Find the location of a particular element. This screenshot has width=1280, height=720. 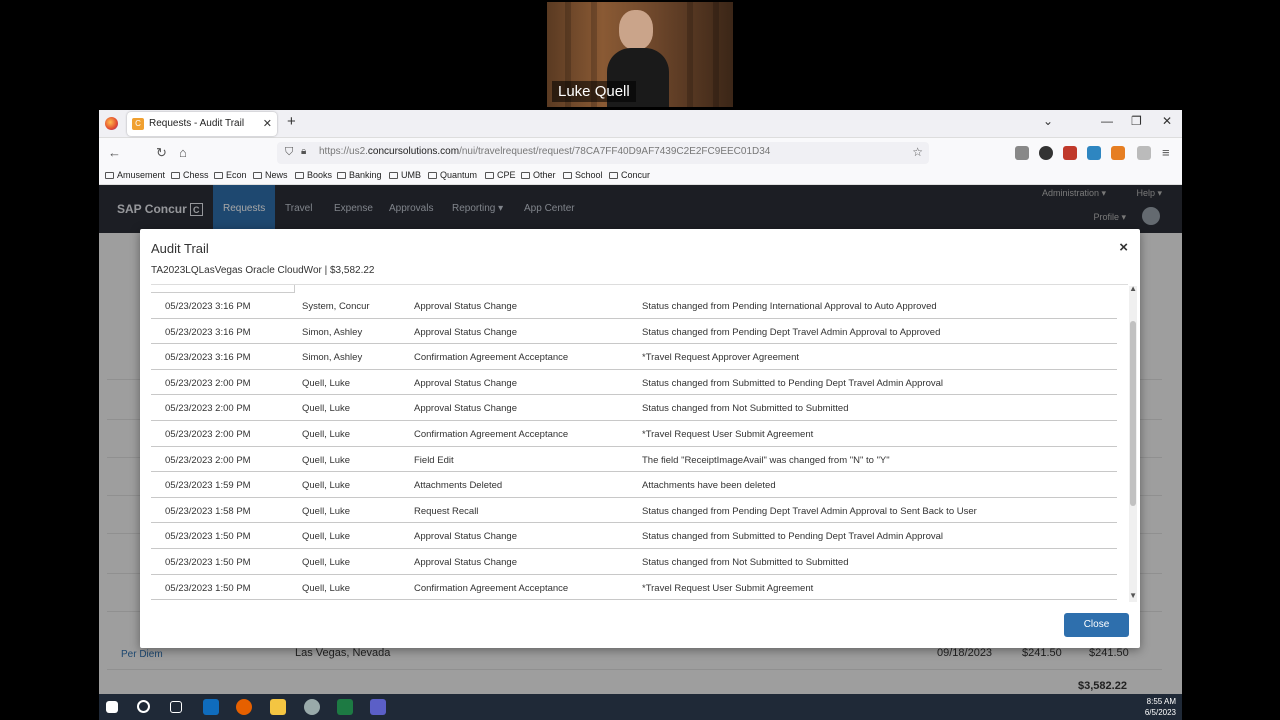

minimize-icon: — is located at coordinates (1107, 121).